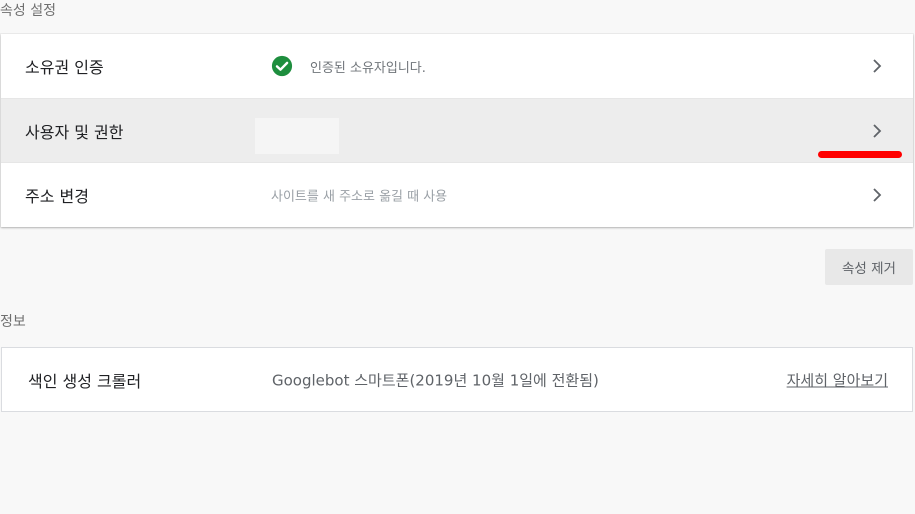 This screenshot has width=915, height=514. I want to click on row-users-and-permissions: 사용자 및 권한, so click(457, 130).